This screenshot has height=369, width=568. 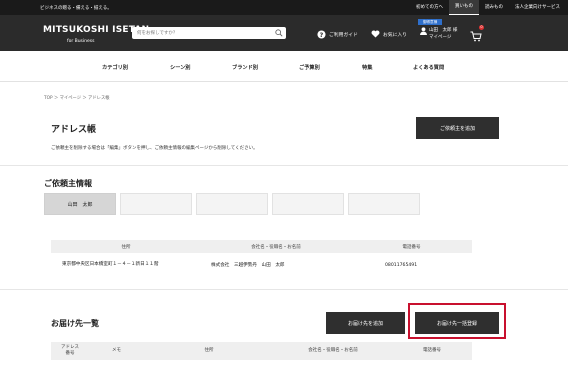 What do you see at coordinates (538, 7) in the screenshot?
I see `top-link-corporate-services: 法人企業向けサービス` at bounding box center [538, 7].